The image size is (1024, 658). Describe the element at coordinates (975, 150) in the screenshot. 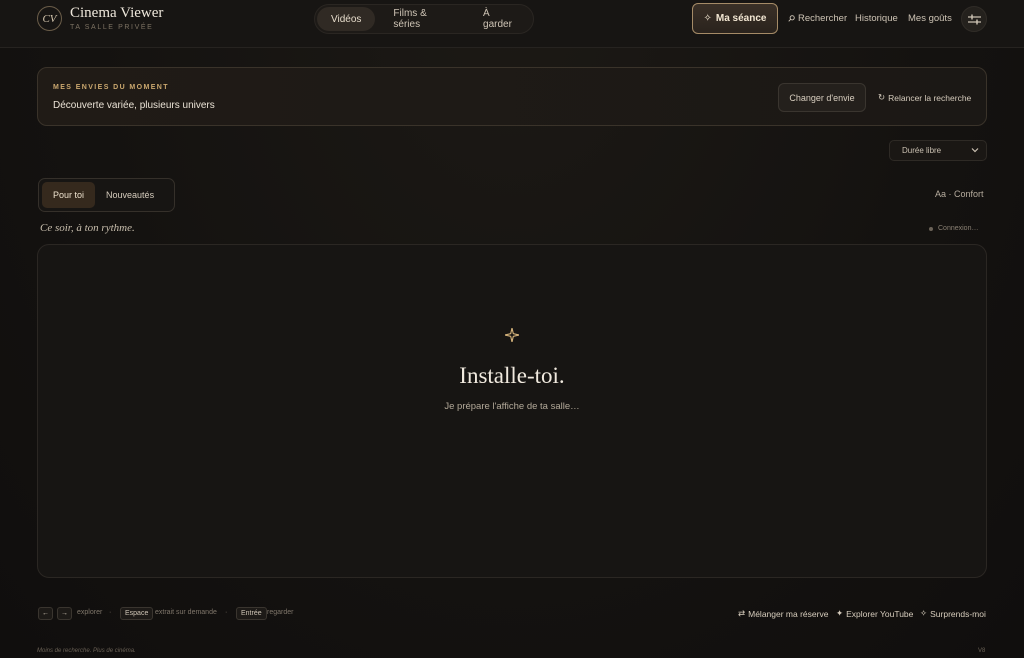

I see `chevron-down-icon` at that location.